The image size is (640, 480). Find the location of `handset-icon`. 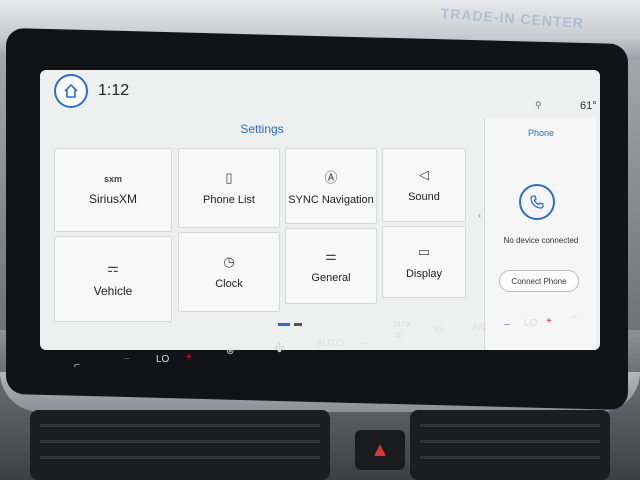

handset-icon is located at coordinates (537, 202).